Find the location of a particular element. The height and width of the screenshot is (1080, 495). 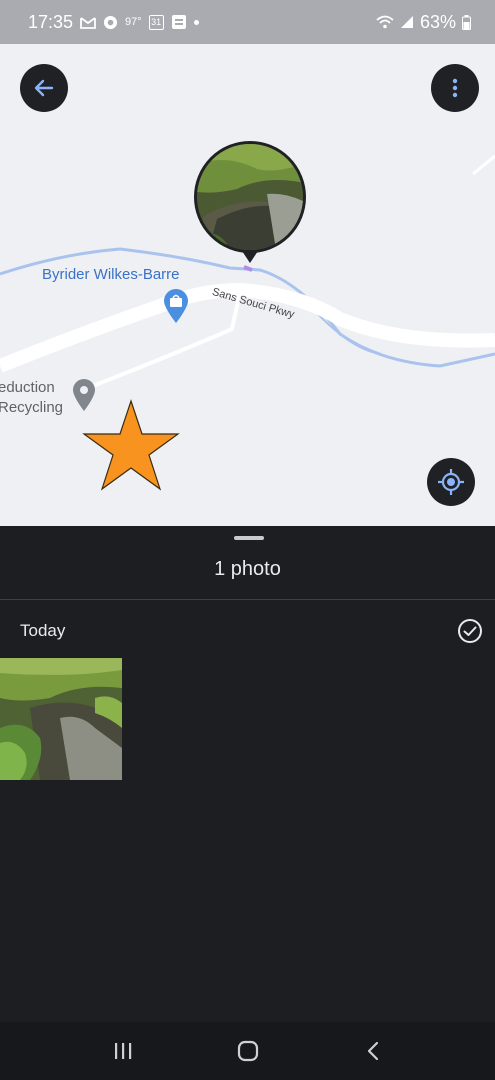

status-left: 17:35 97° 31 is located at coordinates (113, 22).